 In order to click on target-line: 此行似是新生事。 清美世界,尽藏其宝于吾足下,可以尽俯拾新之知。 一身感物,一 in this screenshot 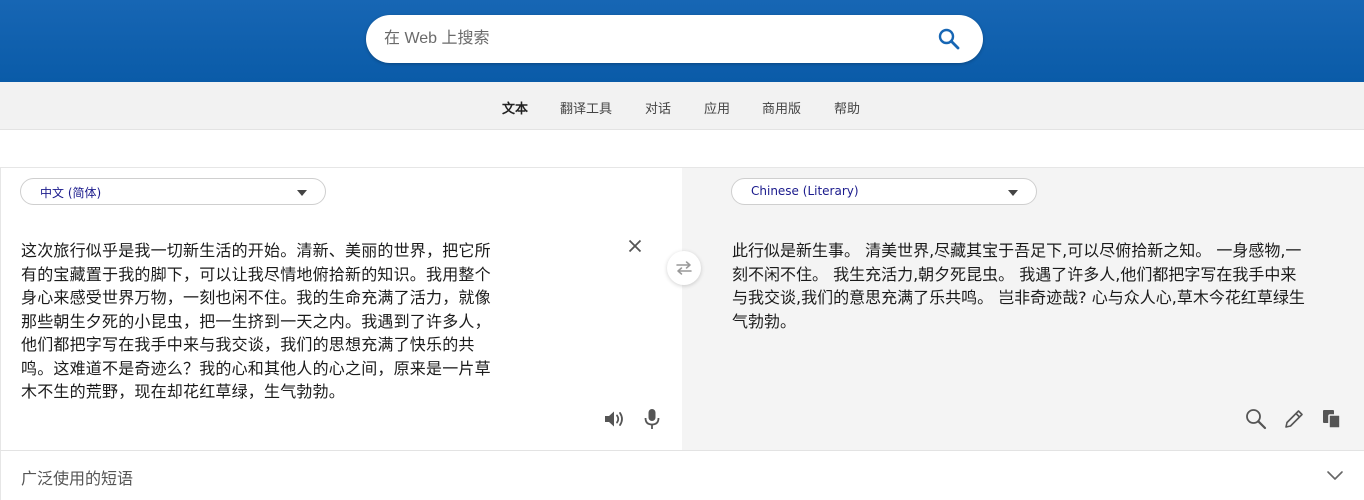, I will do `click(1017, 250)`.